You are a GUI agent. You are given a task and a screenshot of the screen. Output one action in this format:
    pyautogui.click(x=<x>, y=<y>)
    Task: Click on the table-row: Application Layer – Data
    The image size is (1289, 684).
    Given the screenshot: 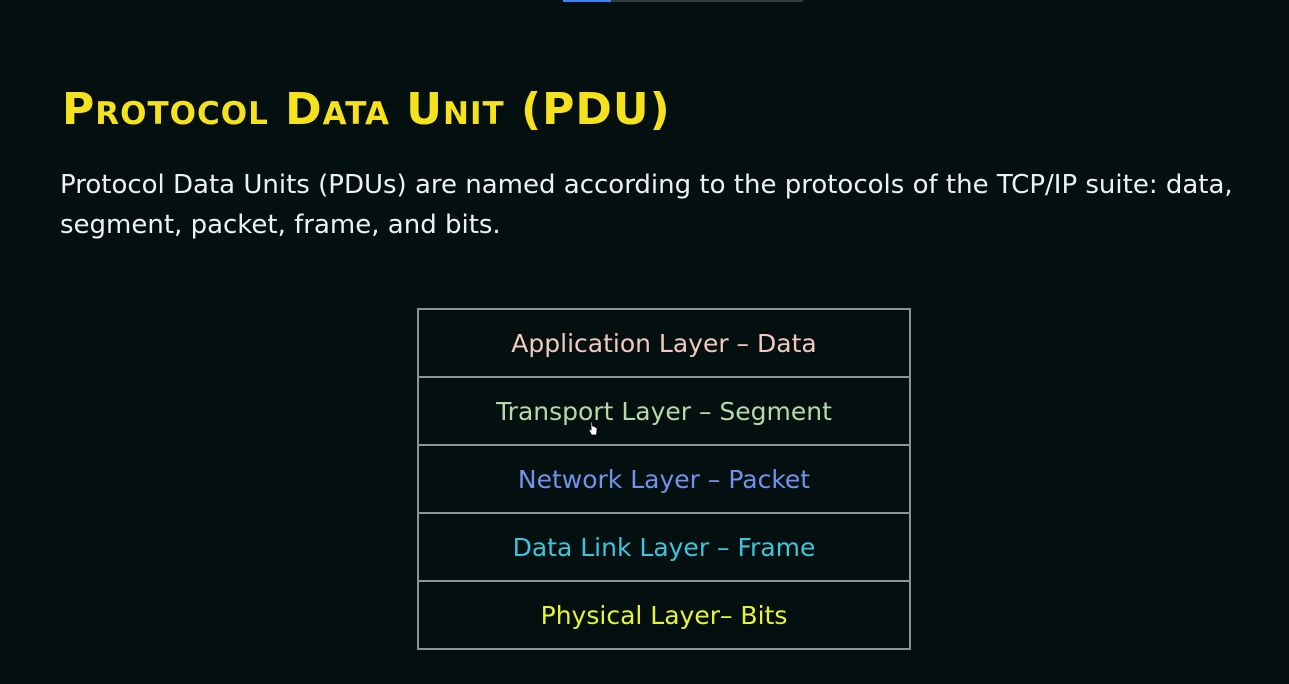 What is the action you would take?
    pyautogui.click(x=664, y=343)
    